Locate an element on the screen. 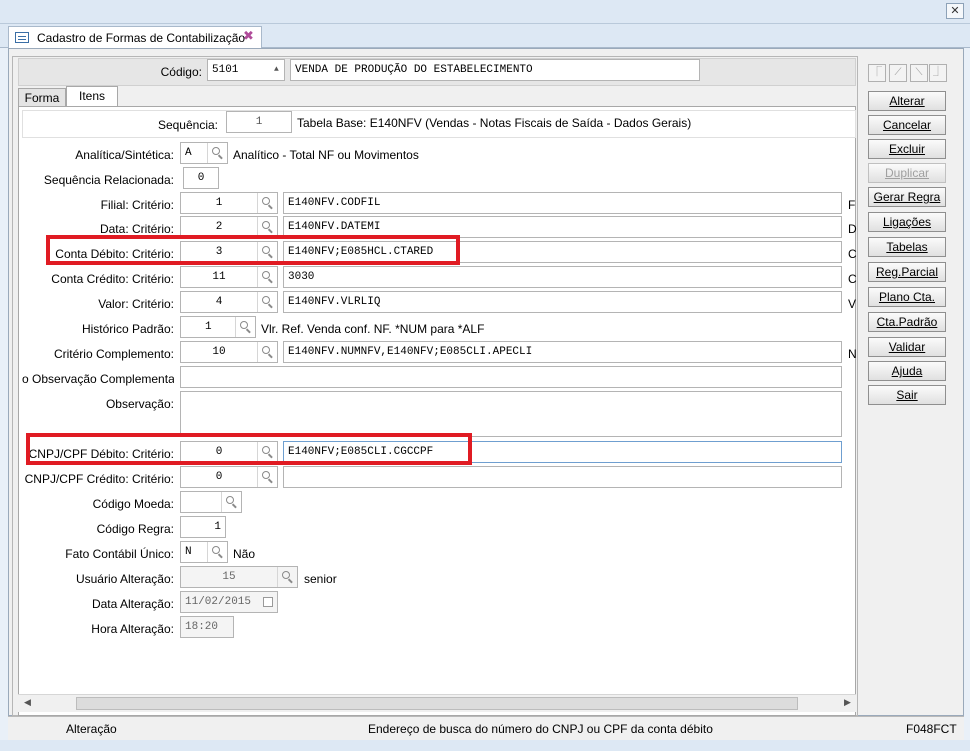 The width and height of the screenshot is (970, 751). gerar-regra-button: Gerar Regra is located at coordinates (907, 197).